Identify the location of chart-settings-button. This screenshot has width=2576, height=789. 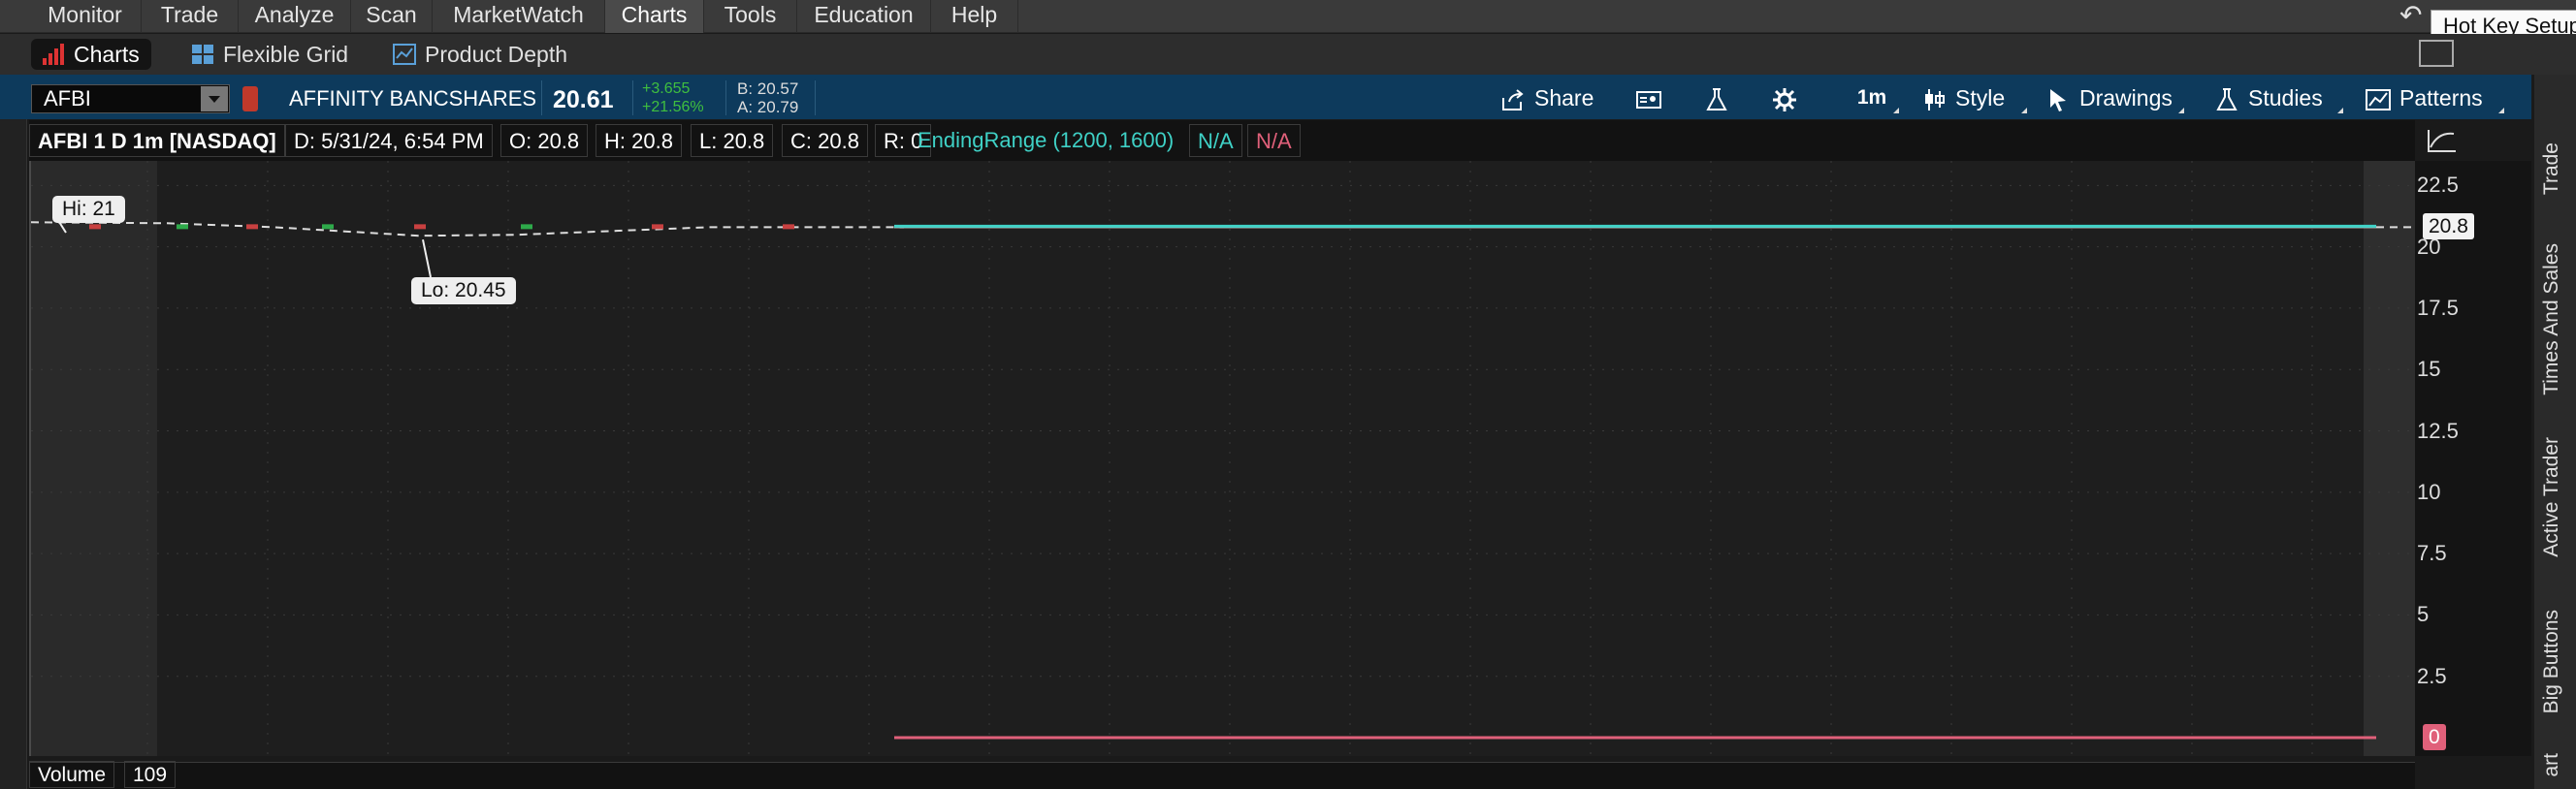
(1652, 98).